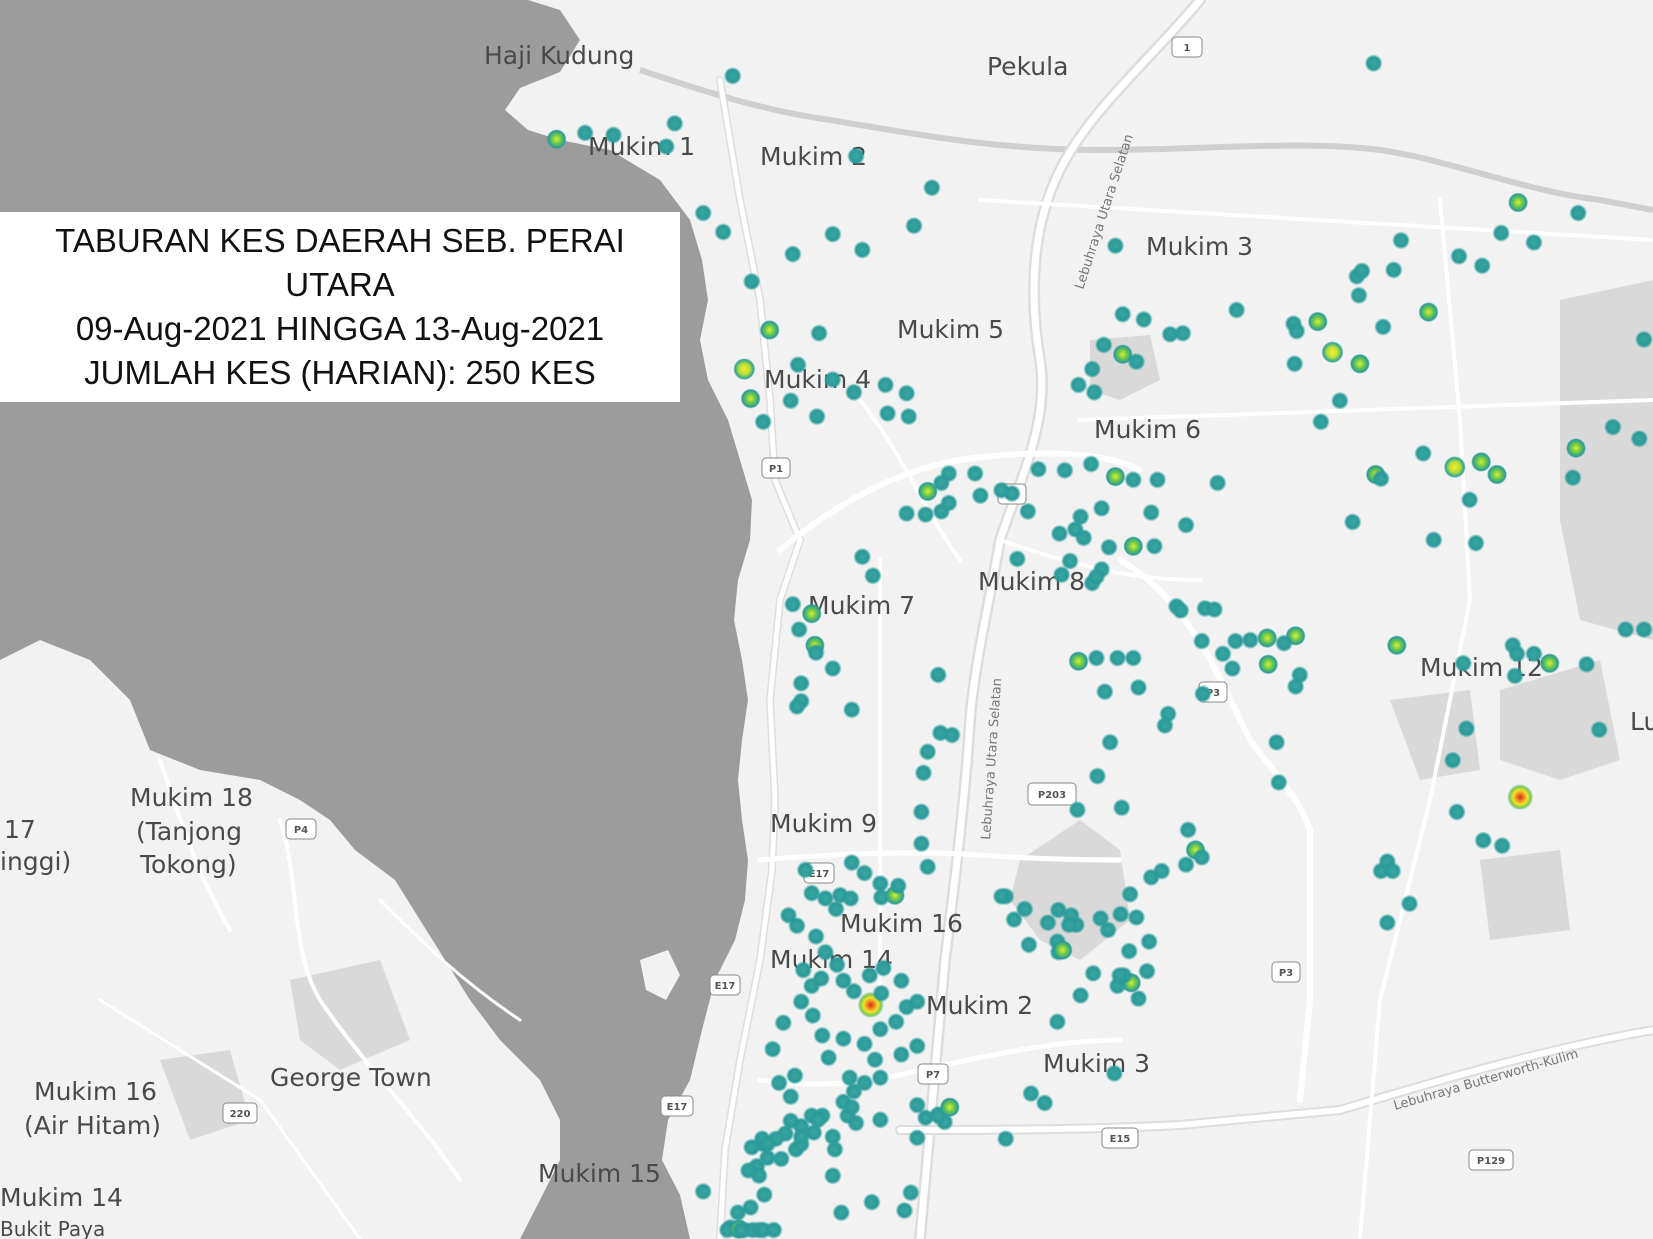  Describe the element at coordinates (340, 372) in the screenshot. I see `title-line-4: JUMLAH KES (HARIAN): 250 KES` at that location.